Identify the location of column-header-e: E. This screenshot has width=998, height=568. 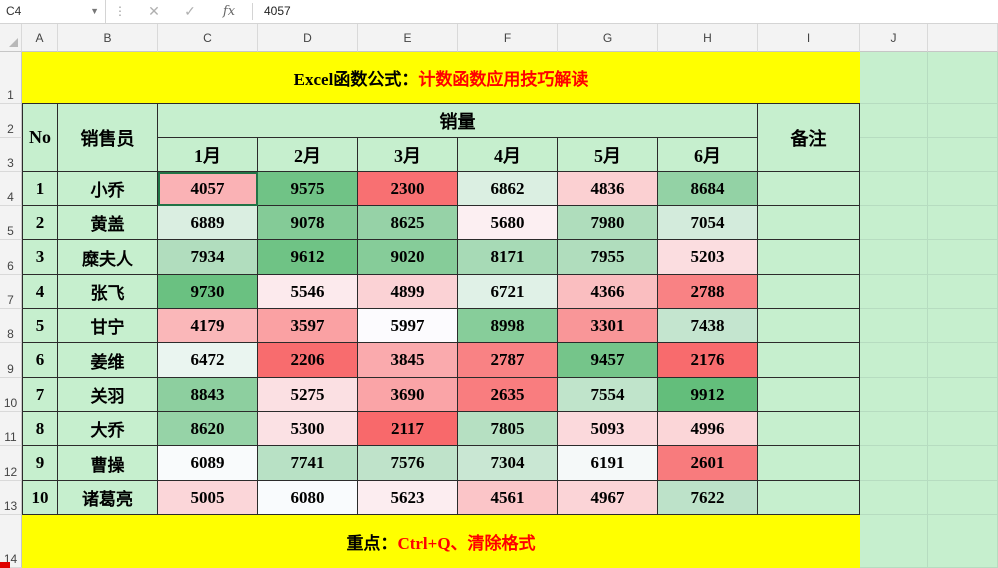
(408, 38).